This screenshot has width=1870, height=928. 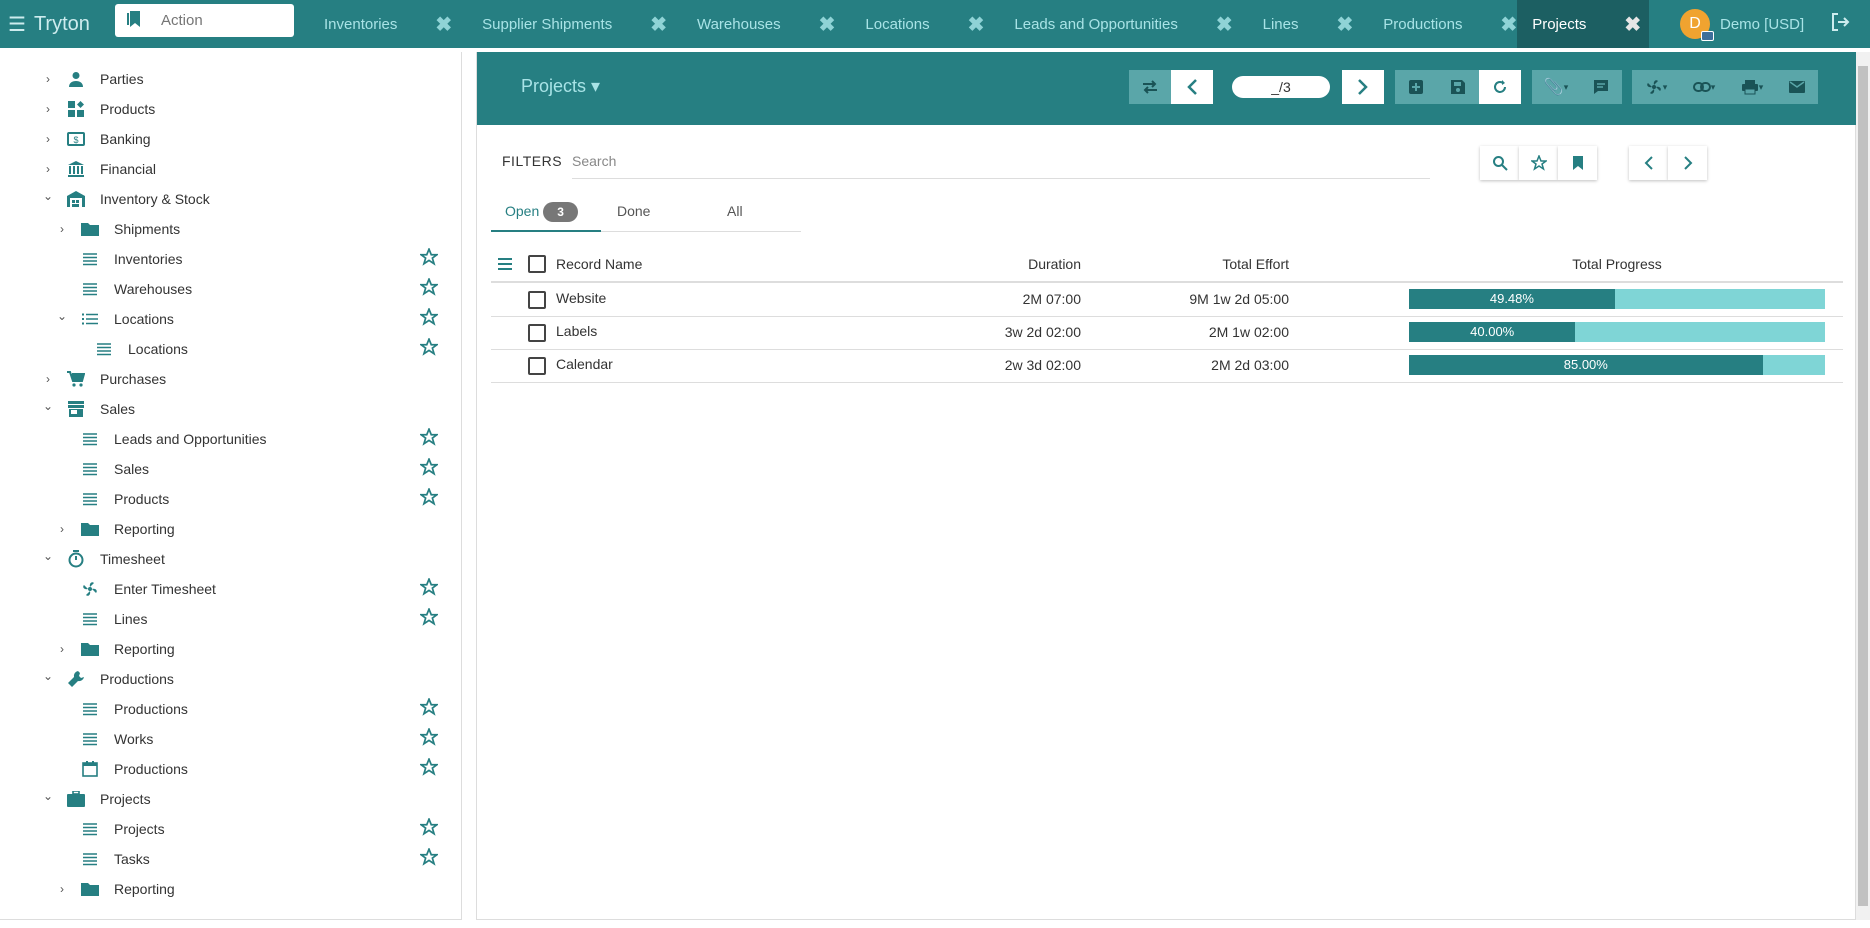 I want to click on sidebar-item-enter-timesheet: Enter Timesheet, so click(x=136, y=589).